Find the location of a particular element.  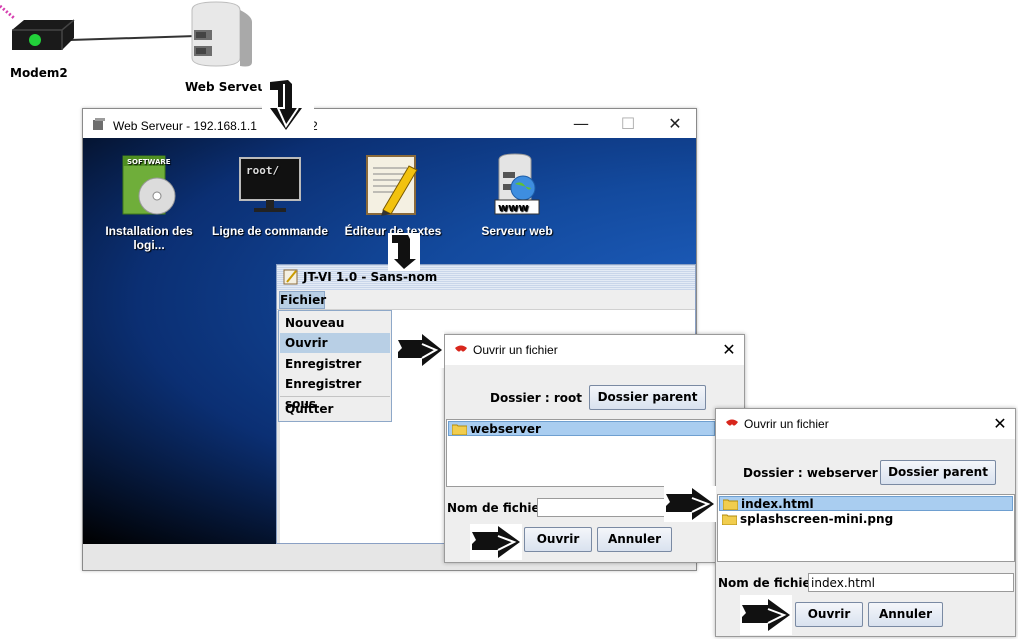

menu-item-enregistrer: Enregistrer is located at coordinates (335, 364).